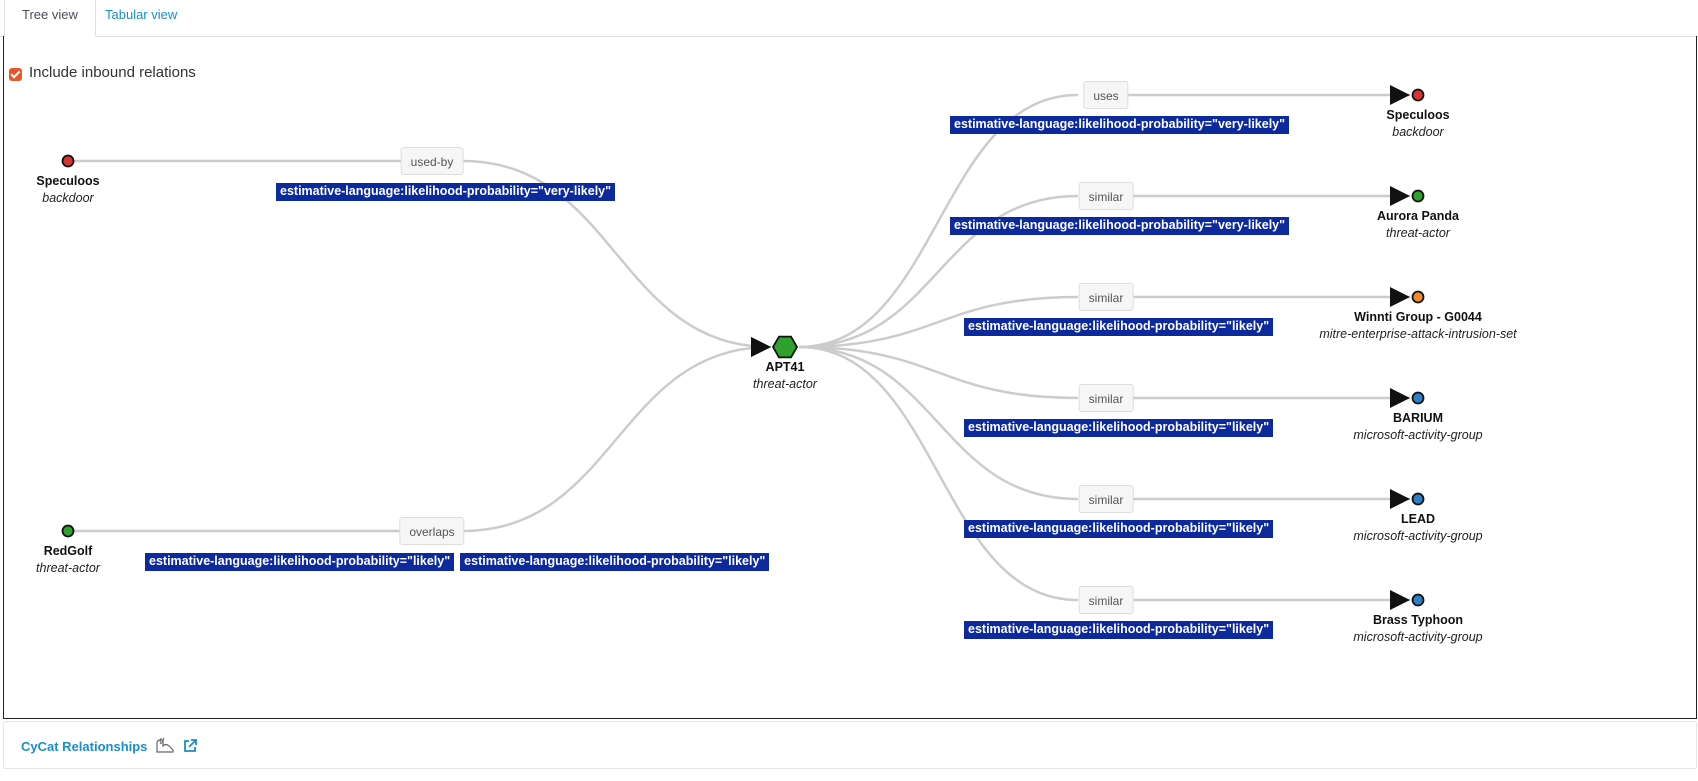  I want to click on right-1-relation-label: similar, so click(1106, 196).